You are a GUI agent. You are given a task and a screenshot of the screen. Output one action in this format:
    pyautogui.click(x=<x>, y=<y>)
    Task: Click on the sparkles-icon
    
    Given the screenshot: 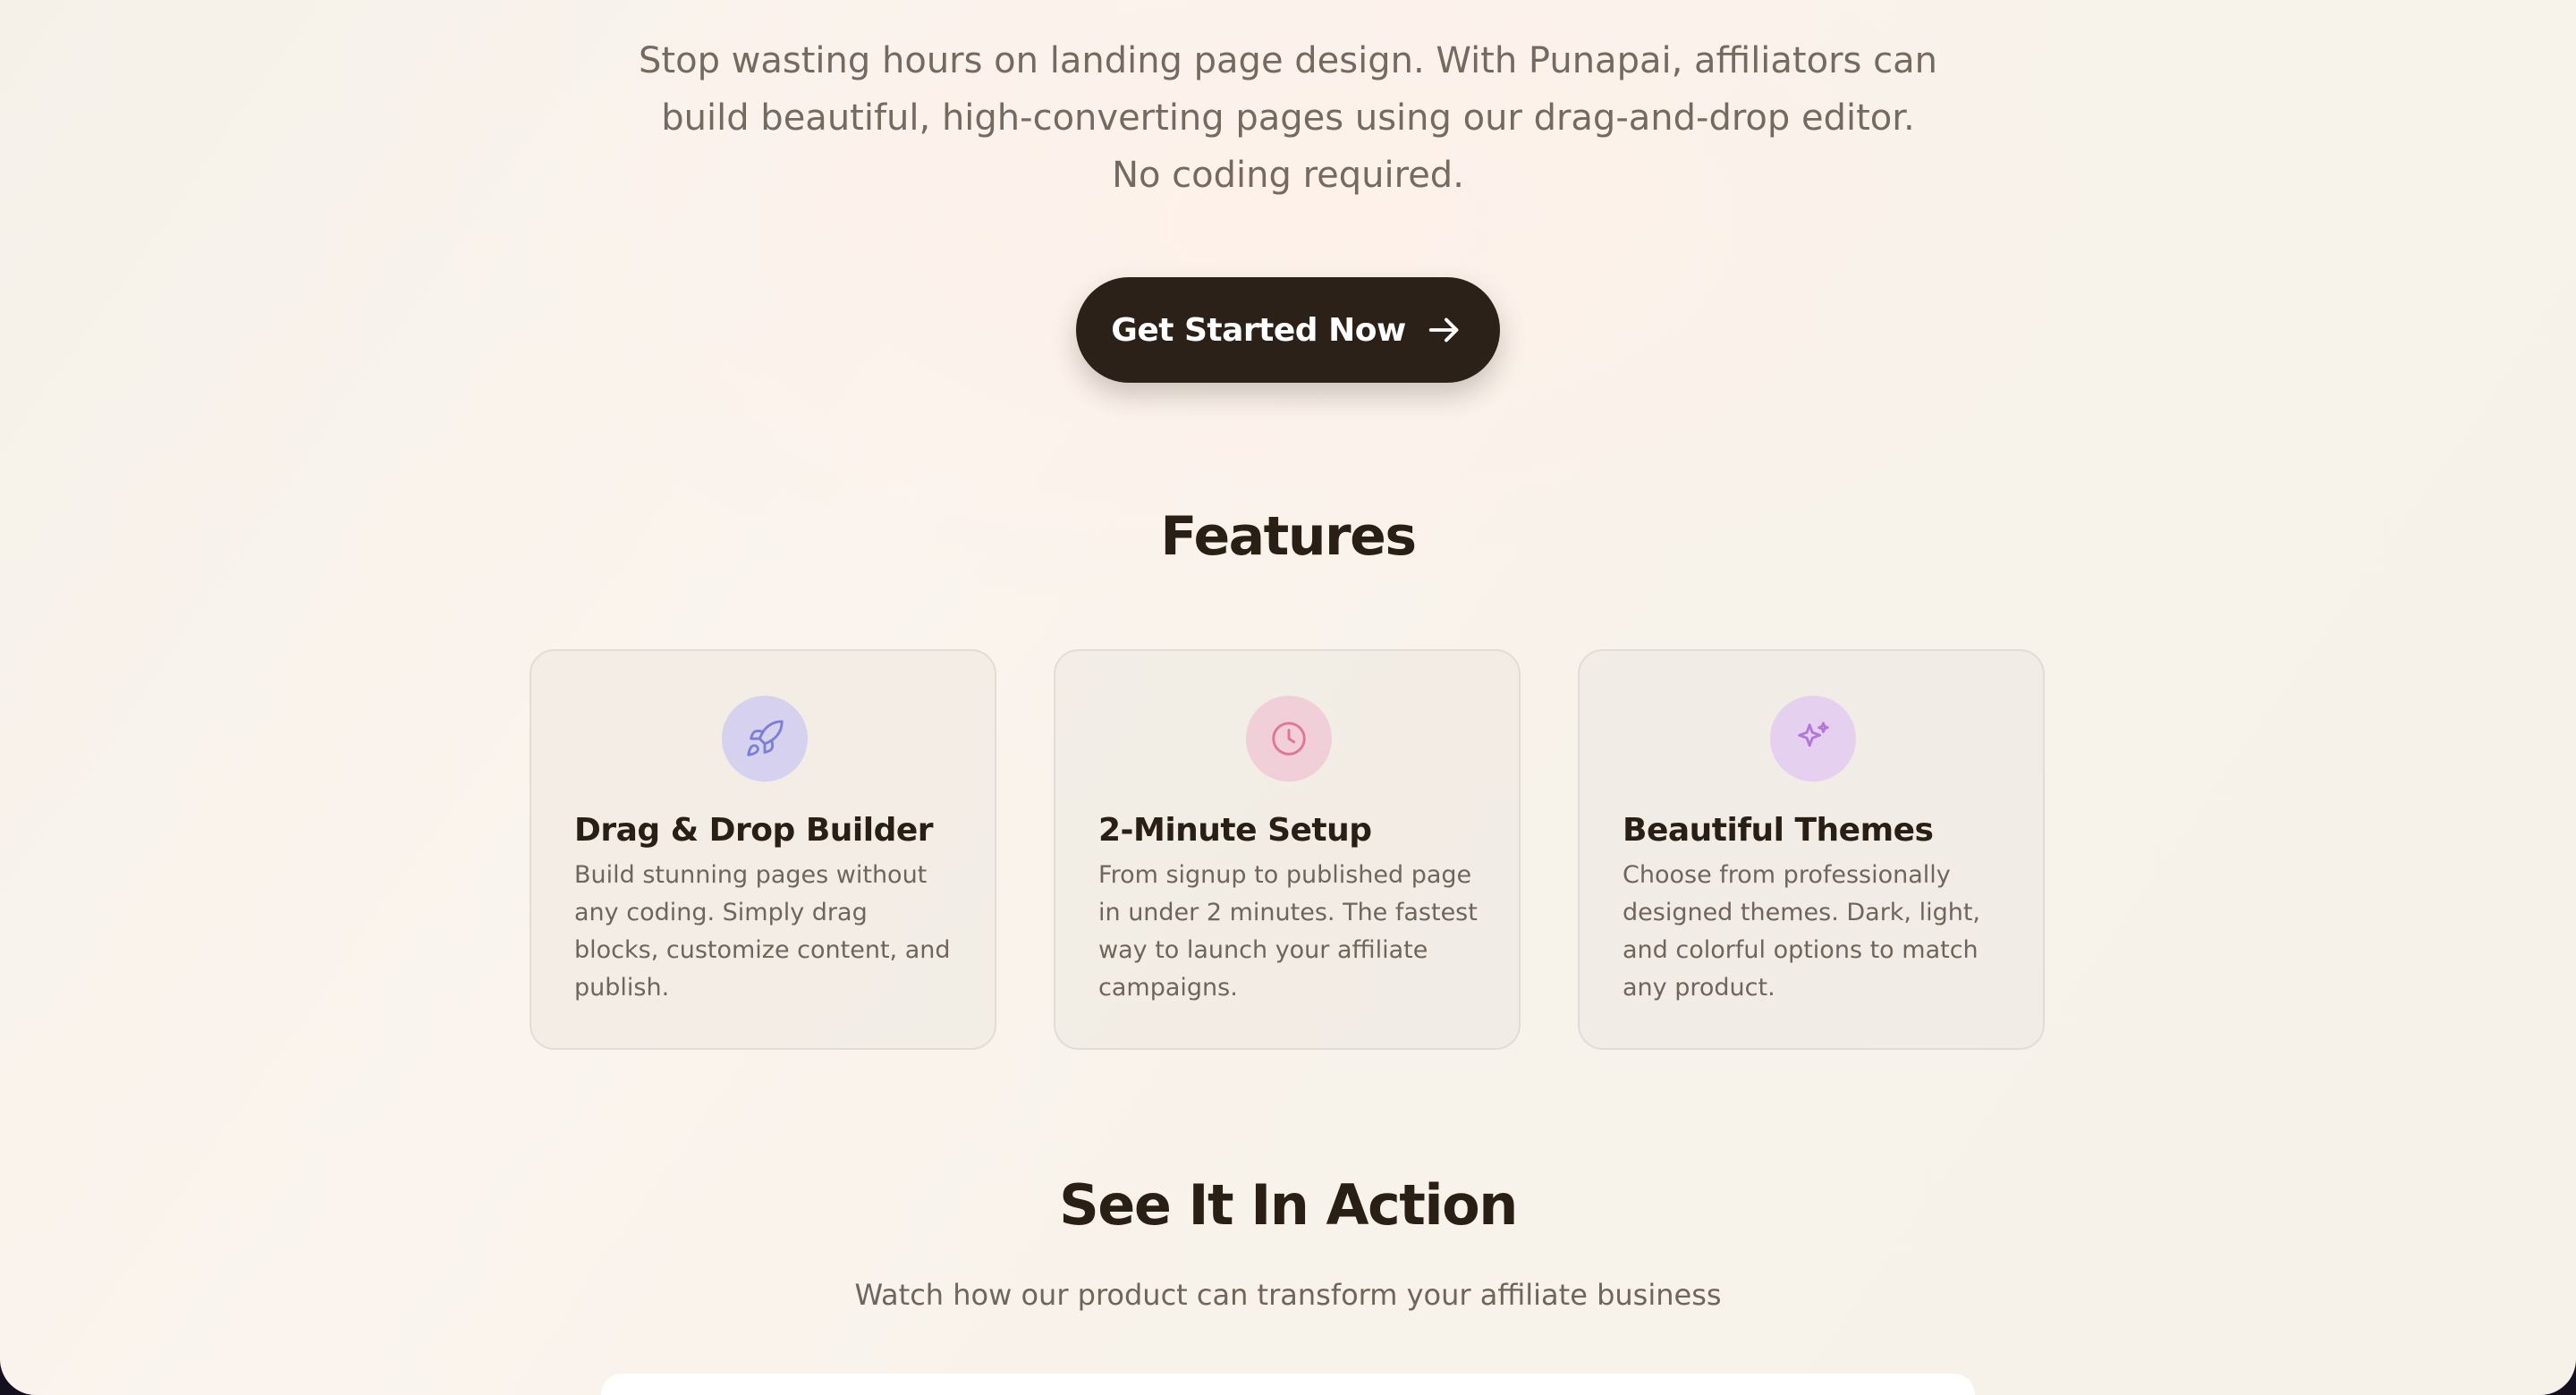 What is the action you would take?
    pyautogui.click(x=1813, y=735)
    